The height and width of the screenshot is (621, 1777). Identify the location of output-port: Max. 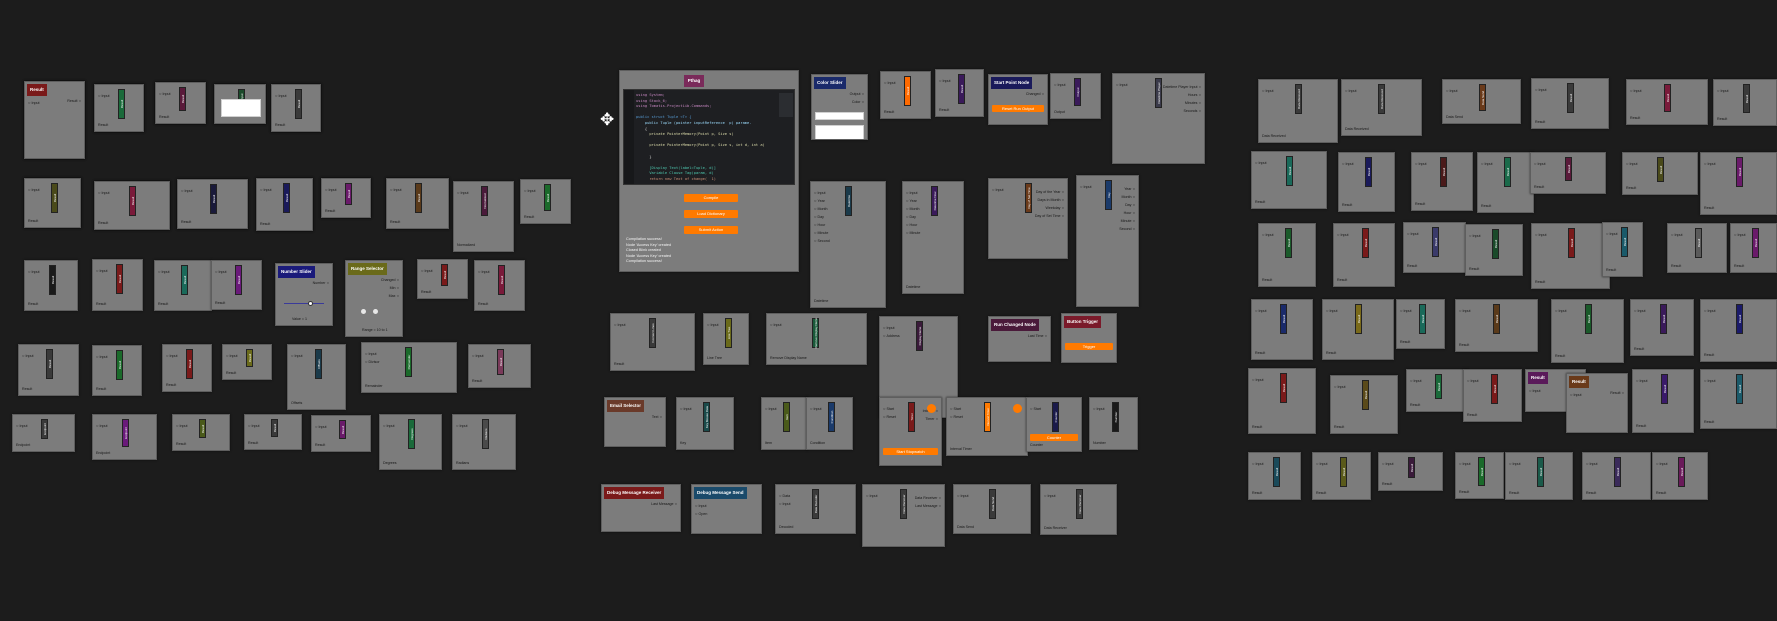
(394, 296).